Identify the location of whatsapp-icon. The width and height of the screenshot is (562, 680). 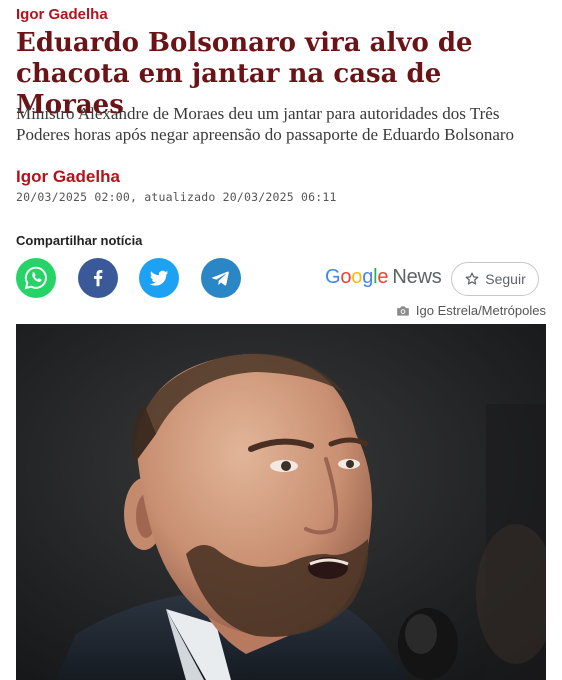
(35, 278).